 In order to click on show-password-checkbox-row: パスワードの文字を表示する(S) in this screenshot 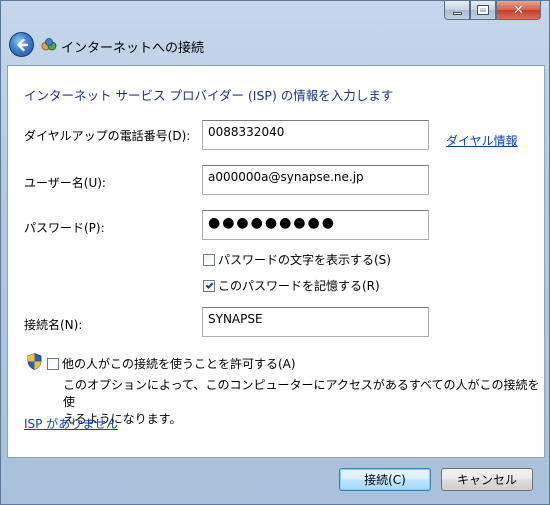, I will do `click(297, 259)`.